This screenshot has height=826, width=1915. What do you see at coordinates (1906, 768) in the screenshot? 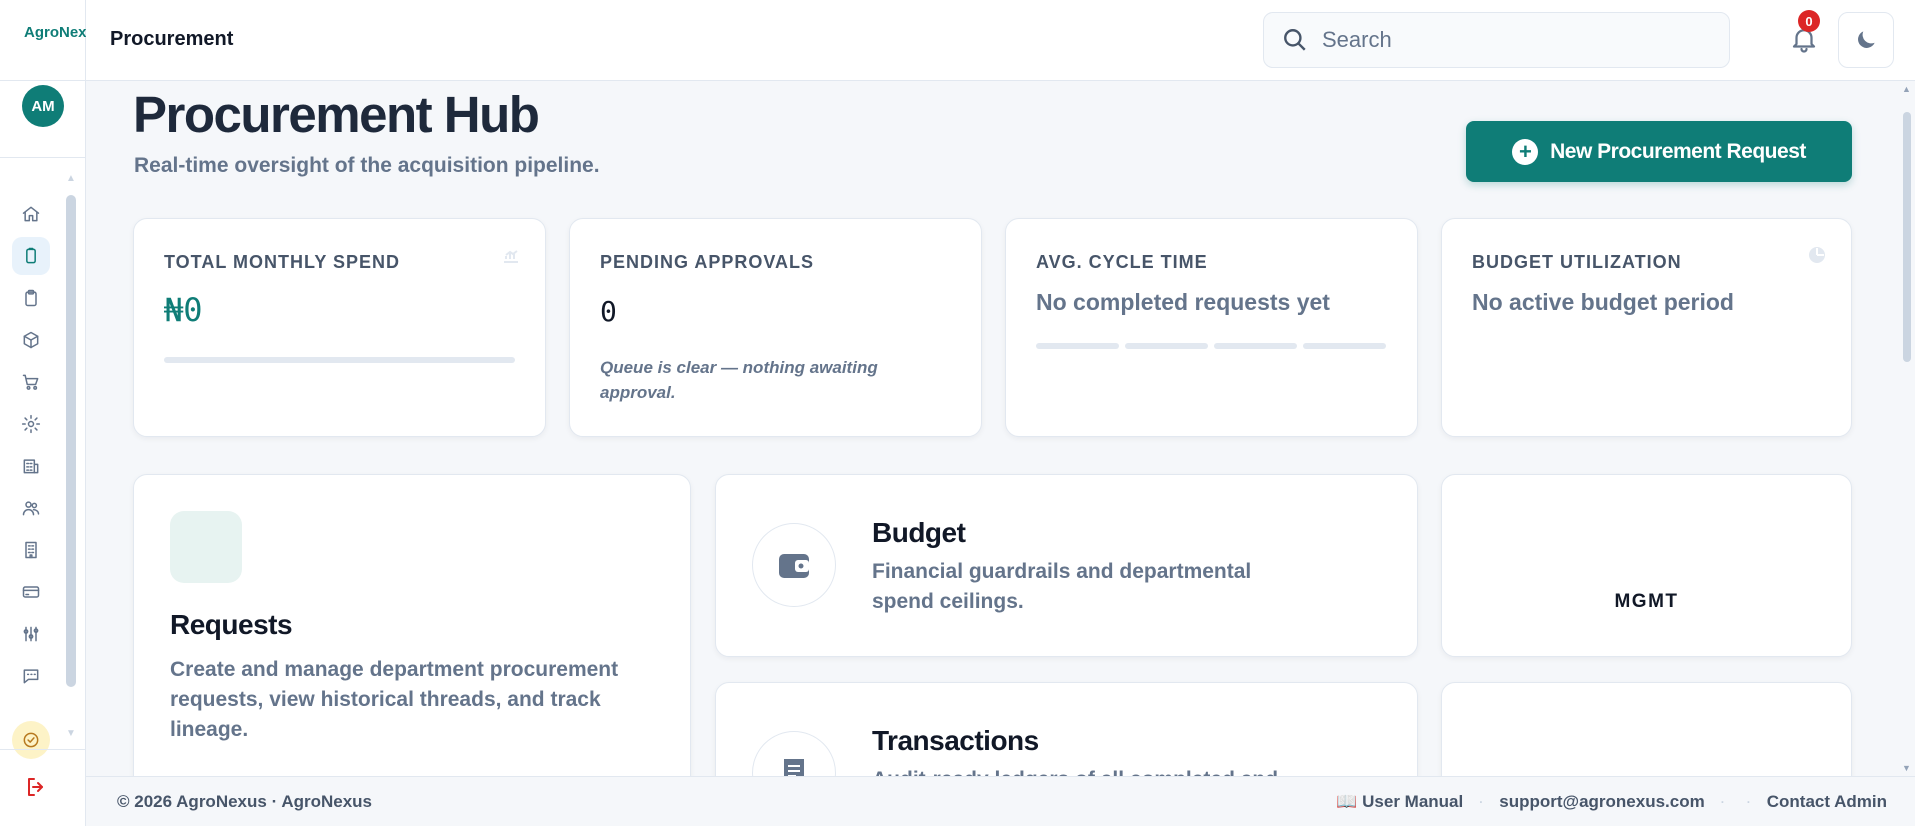
I see `main-scroll-down-icon: ▼` at bounding box center [1906, 768].